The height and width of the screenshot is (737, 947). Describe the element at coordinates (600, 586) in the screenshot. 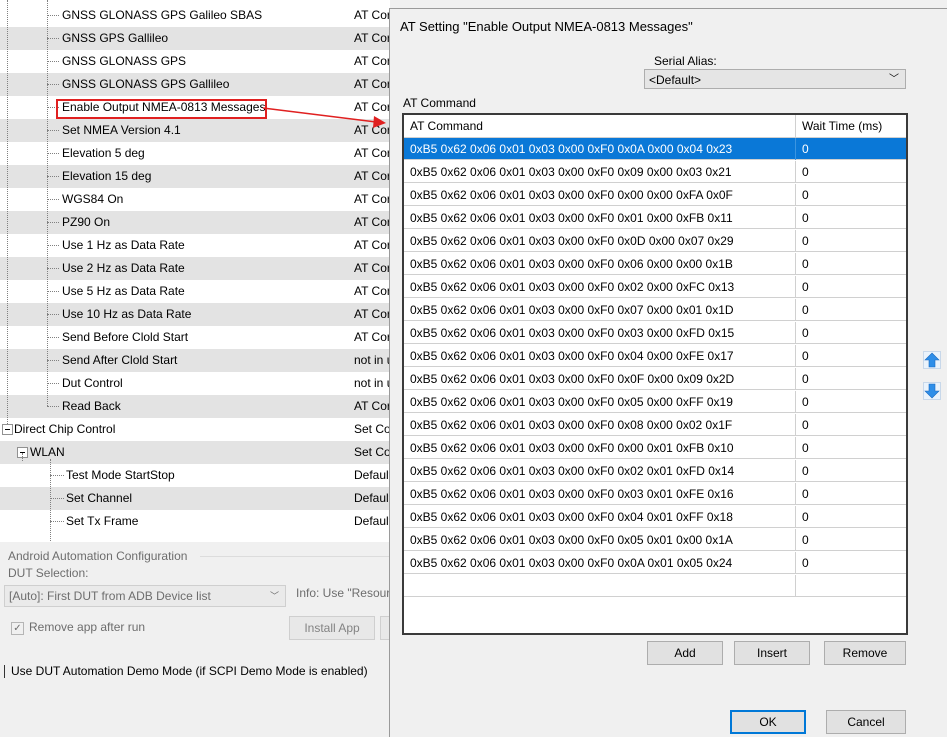

I see `at-command-cell` at that location.